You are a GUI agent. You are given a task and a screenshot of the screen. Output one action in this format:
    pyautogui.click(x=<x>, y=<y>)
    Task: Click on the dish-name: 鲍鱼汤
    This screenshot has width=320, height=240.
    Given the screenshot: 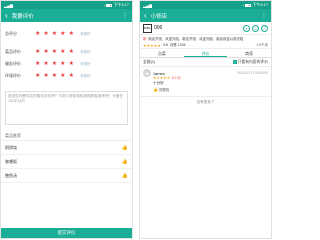 What is the action you would take?
    pyautogui.click(x=11, y=175)
    